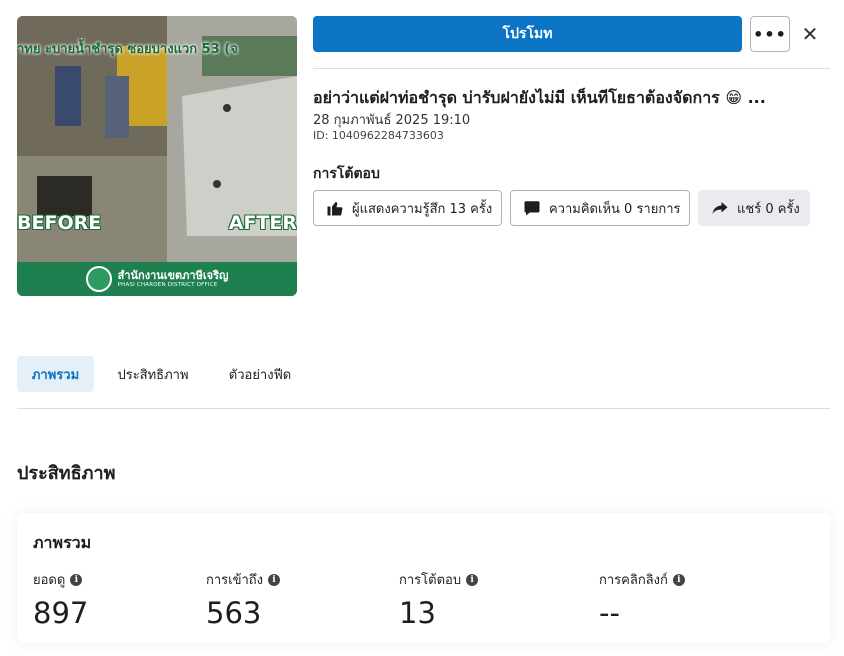 The image size is (844, 656). Describe the element at coordinates (260, 374) in the screenshot. I see `tab-feed-preview: ตัวอย่างฟีด` at that location.